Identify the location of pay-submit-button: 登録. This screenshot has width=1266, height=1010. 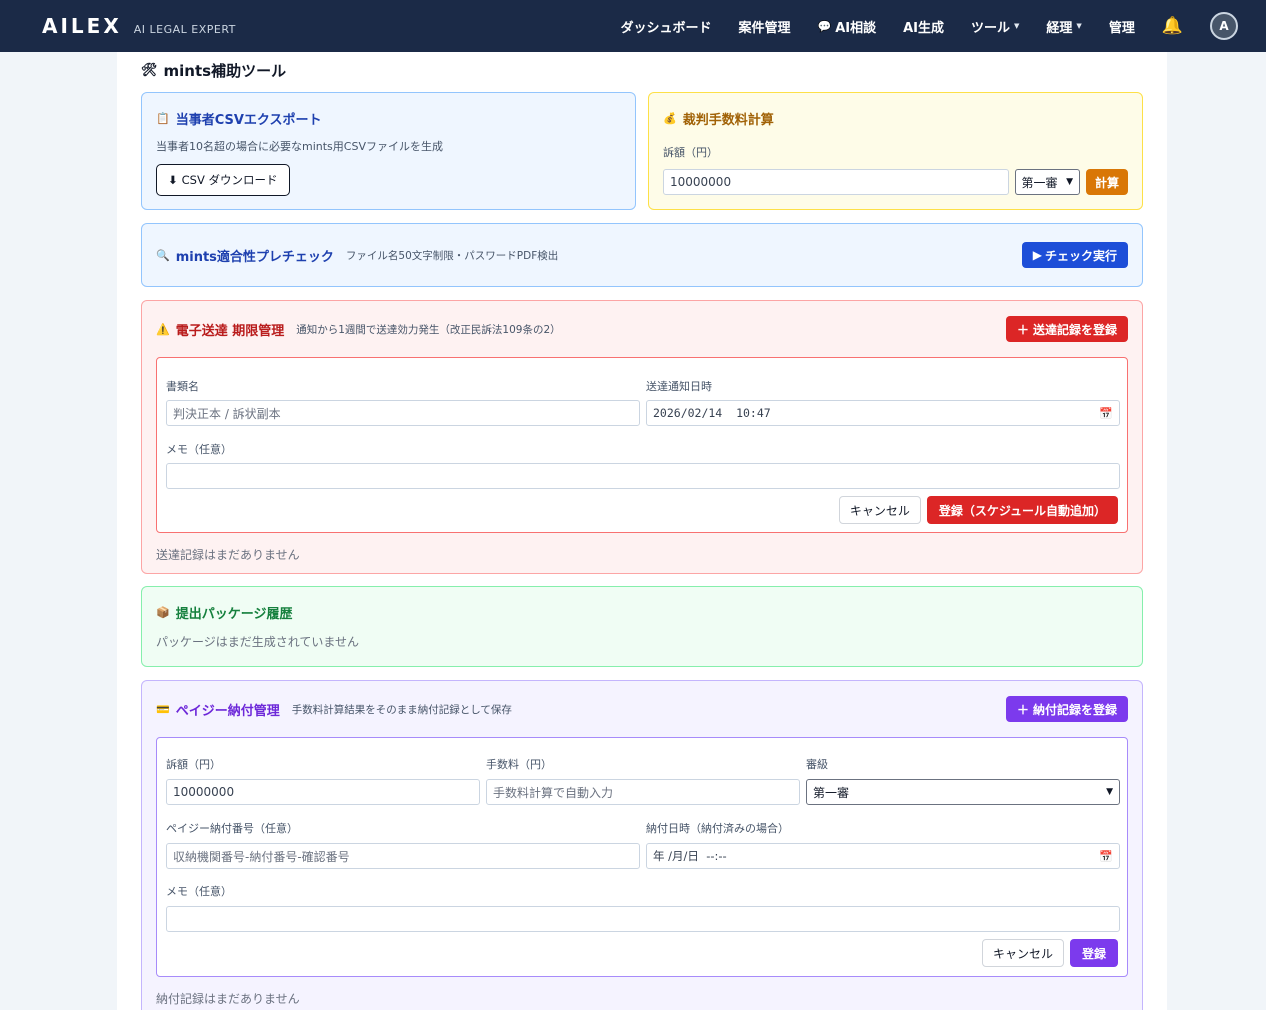
(1093, 953).